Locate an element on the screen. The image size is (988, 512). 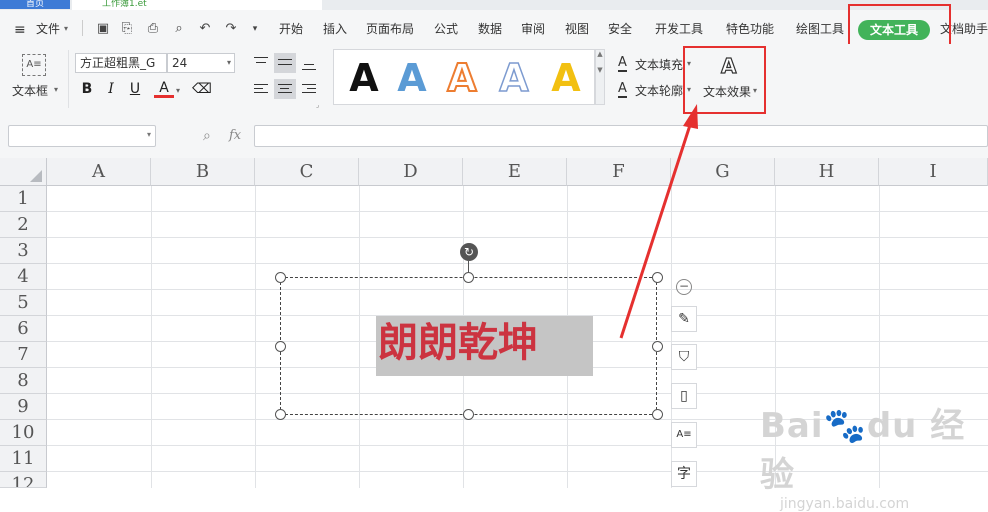
arrow-shaft is located at coordinates (656, 230).